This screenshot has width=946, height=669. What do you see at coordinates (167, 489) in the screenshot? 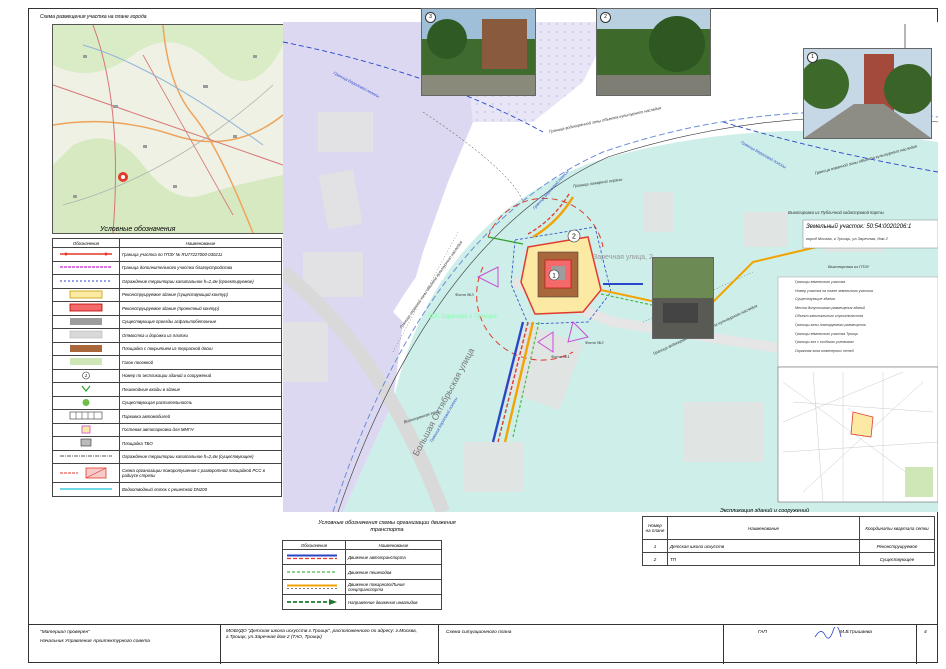
I see `legend-row: Водоотводный лоток с решеткой DN200` at bounding box center [167, 489].